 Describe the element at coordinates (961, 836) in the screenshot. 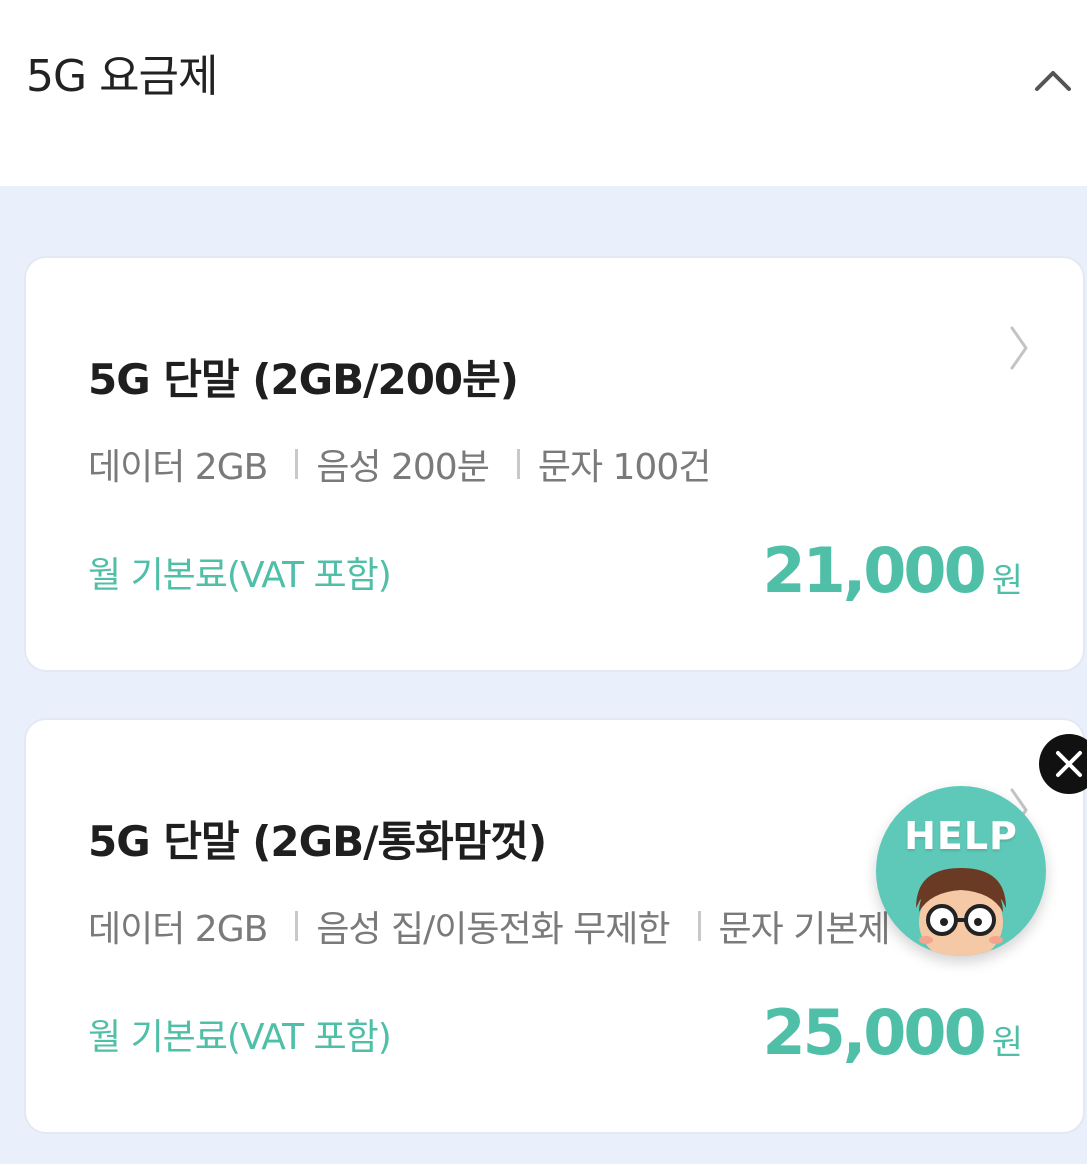

I see `help-label: HELP` at that location.